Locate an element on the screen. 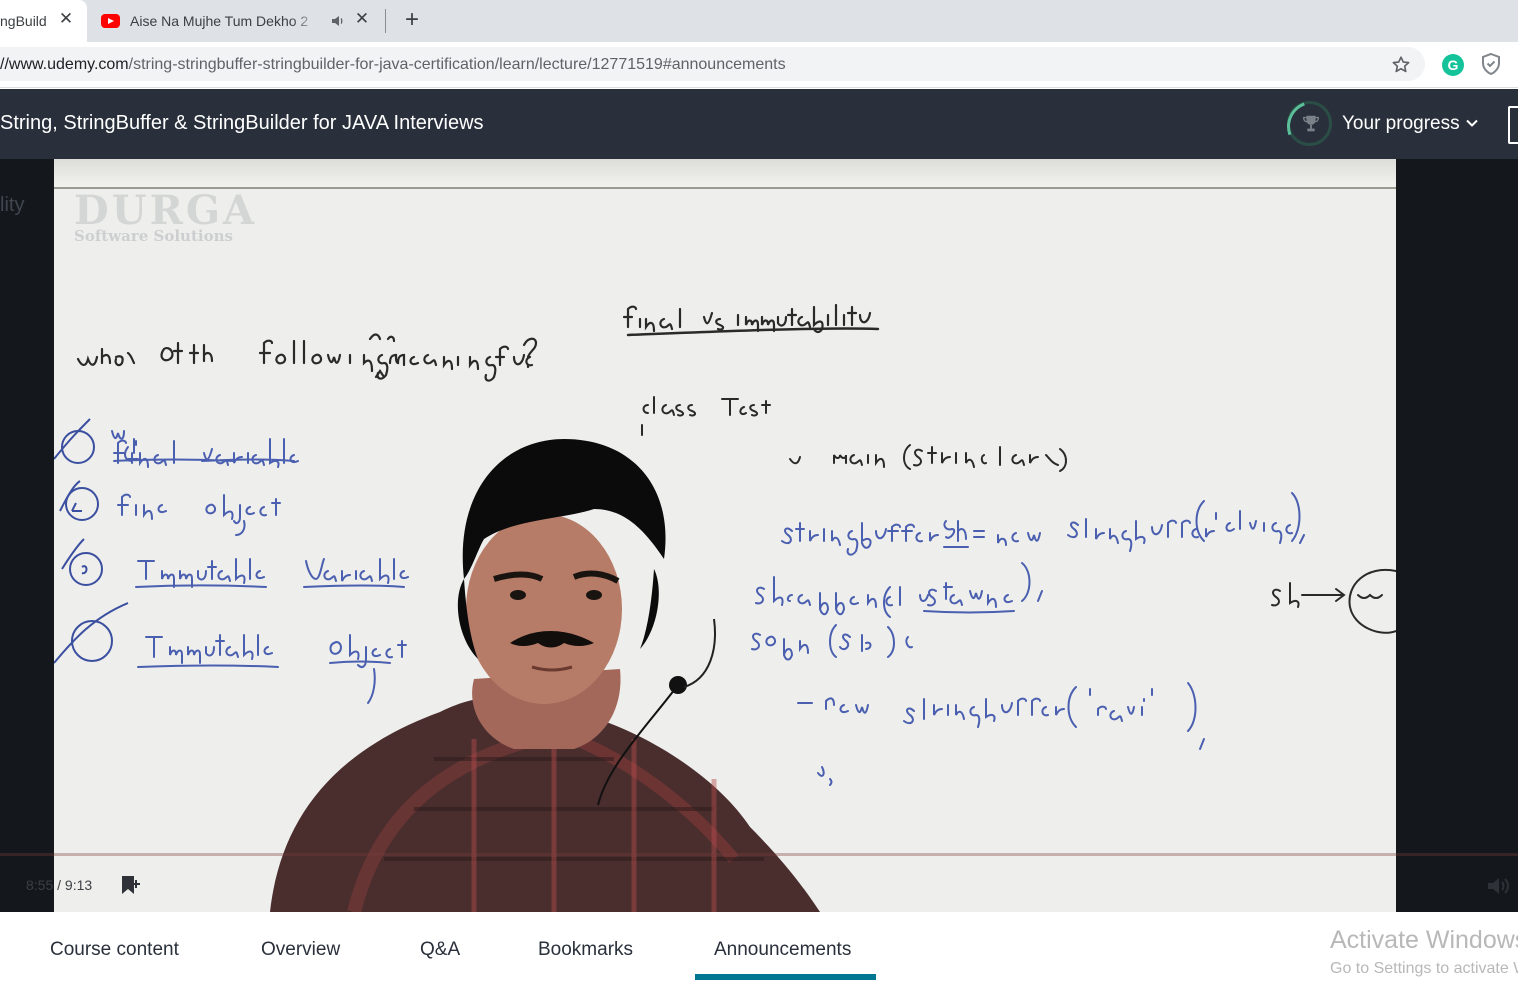 The width and height of the screenshot is (1518, 982). shield-icon is located at coordinates (1491, 64).